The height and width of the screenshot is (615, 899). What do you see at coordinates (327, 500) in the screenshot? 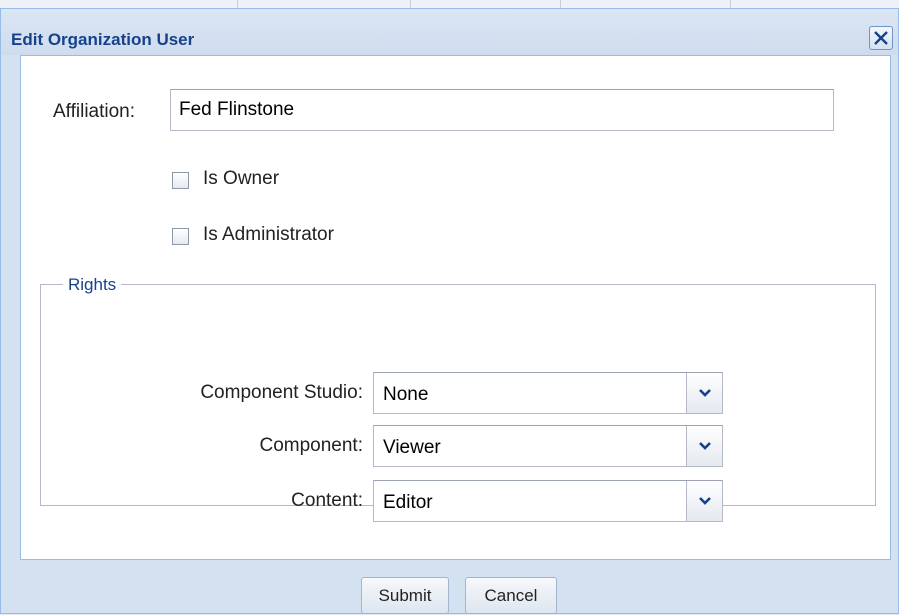
I see `content-label: Content:` at bounding box center [327, 500].